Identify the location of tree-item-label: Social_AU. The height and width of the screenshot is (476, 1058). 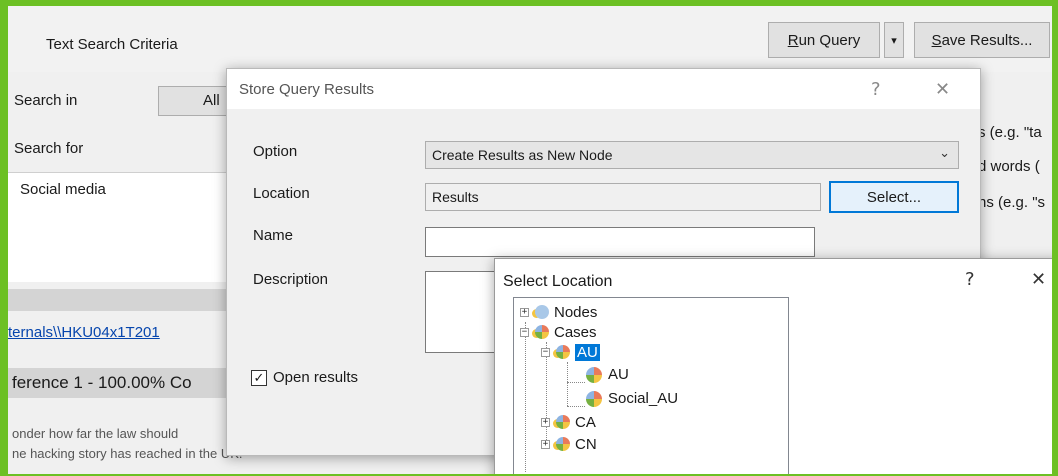
(643, 398).